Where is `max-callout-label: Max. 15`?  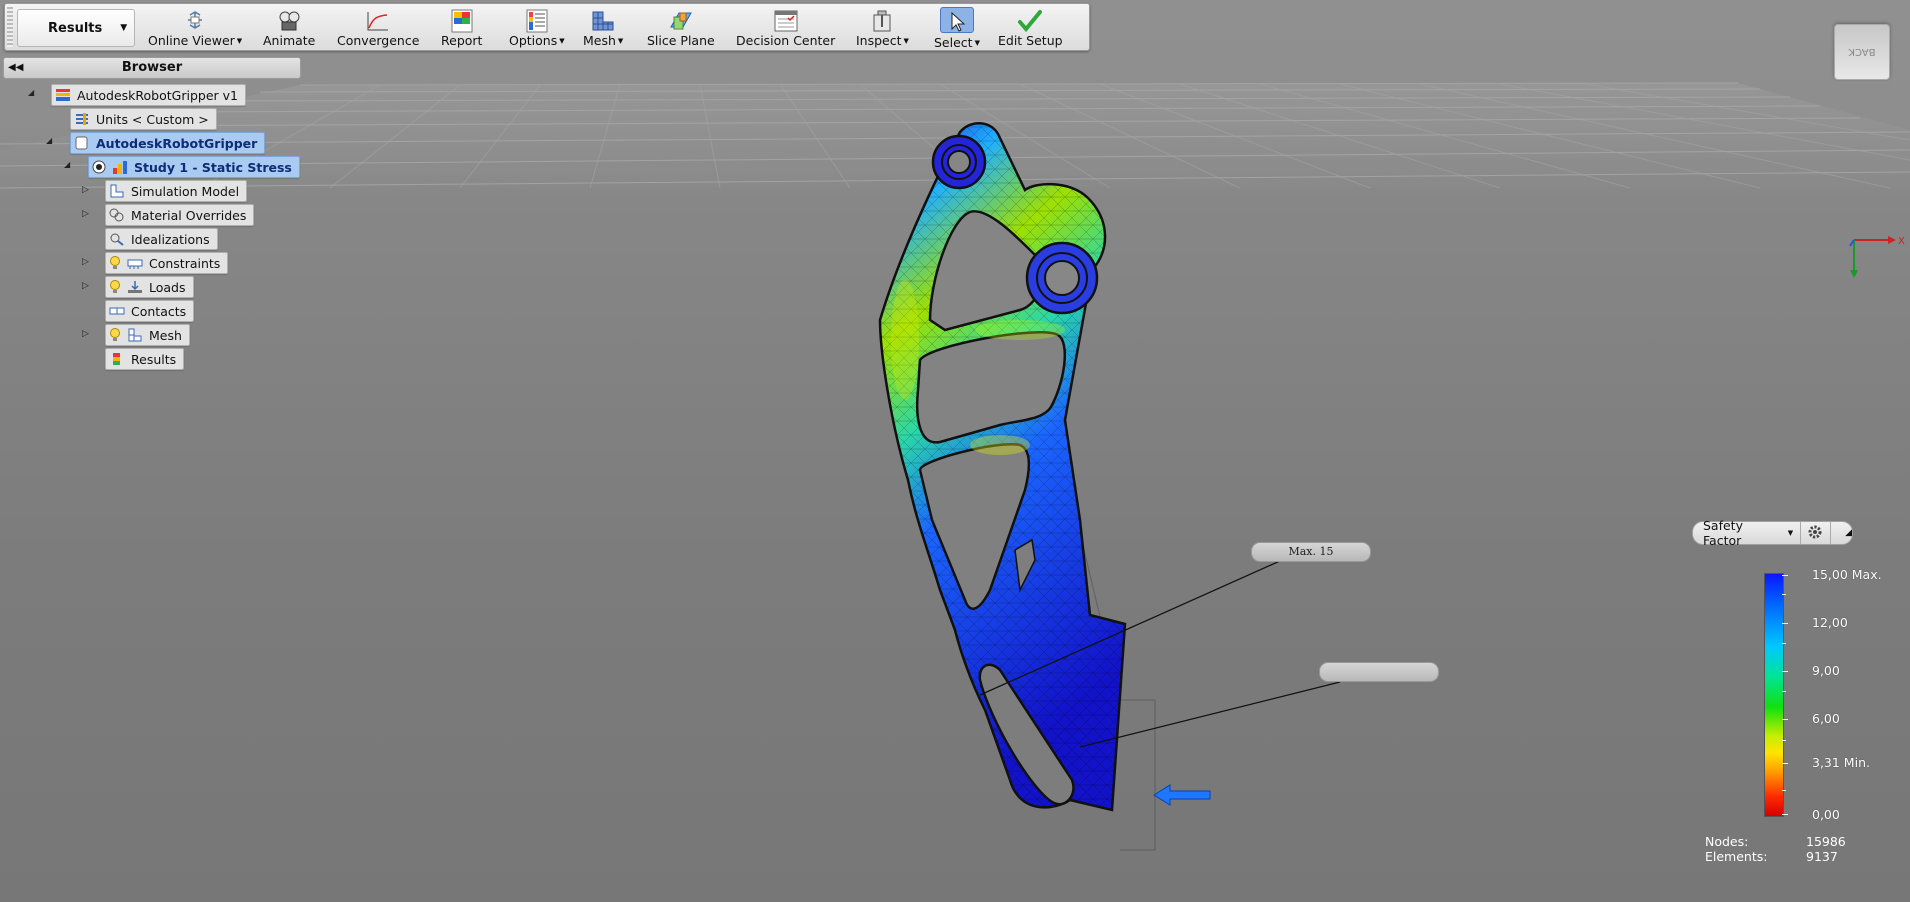 max-callout-label: Max. 15 is located at coordinates (1311, 551).